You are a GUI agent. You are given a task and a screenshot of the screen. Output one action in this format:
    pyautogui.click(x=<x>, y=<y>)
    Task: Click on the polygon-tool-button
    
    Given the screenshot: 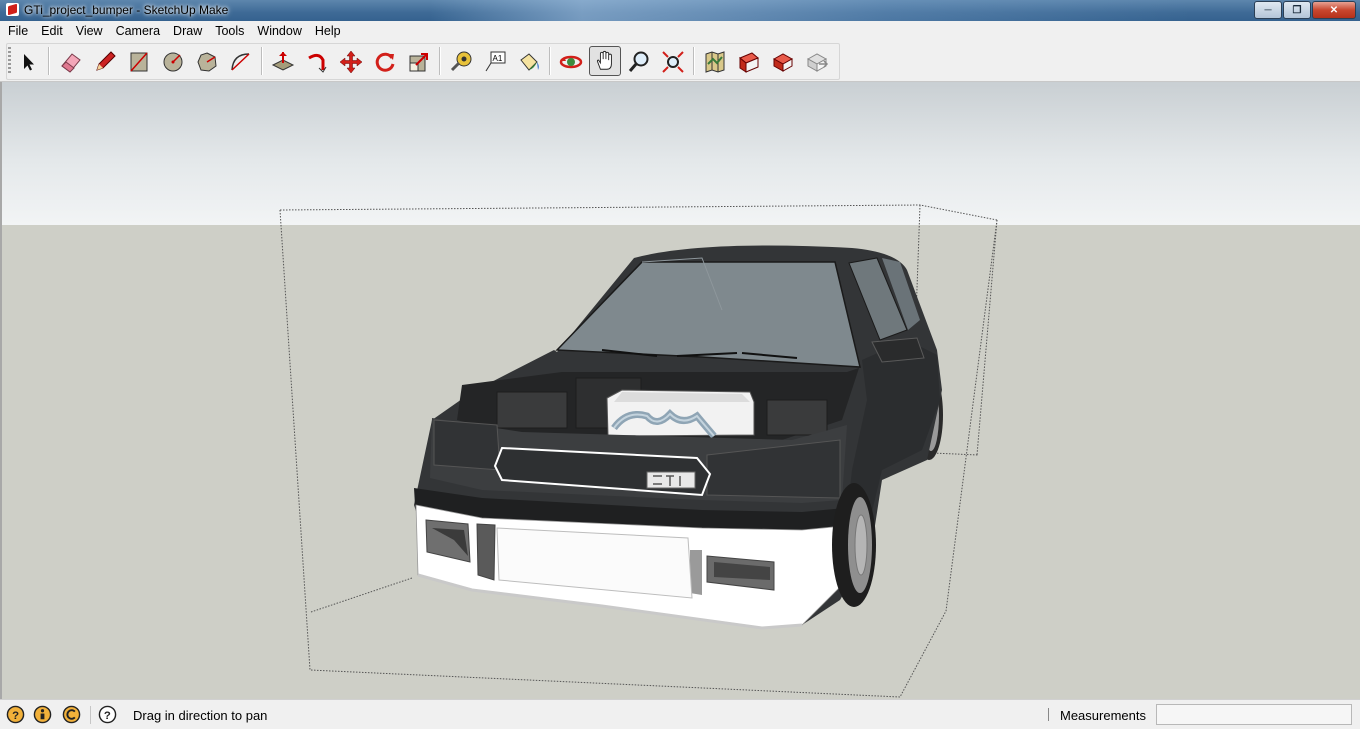 What is the action you would take?
    pyautogui.click(x=207, y=61)
    